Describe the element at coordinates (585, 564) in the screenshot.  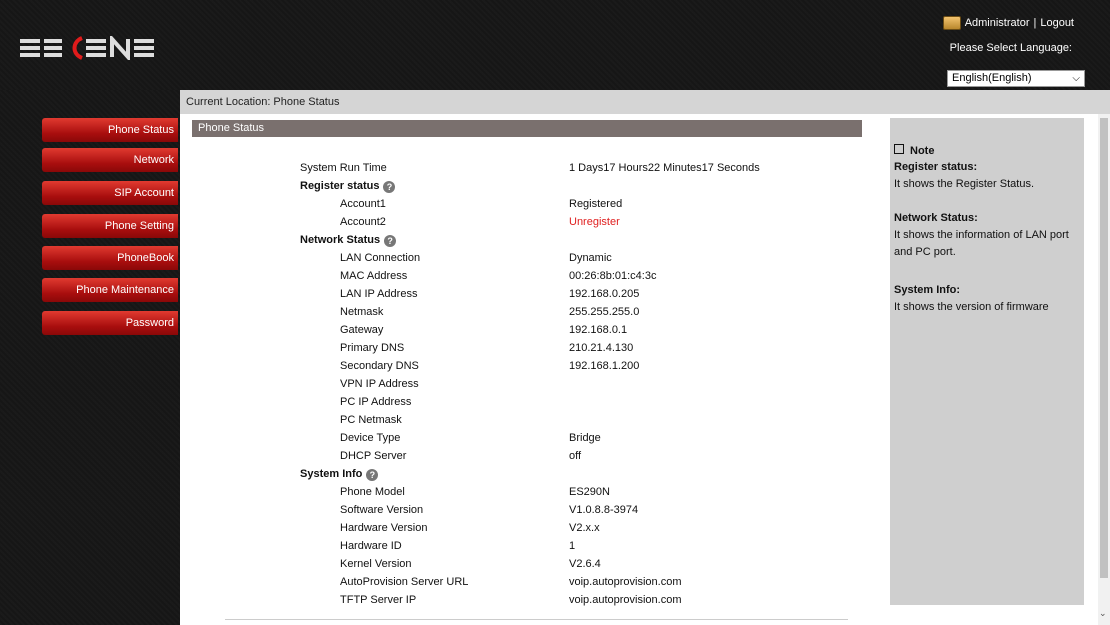
I see `row-value: V2.6.4` at that location.